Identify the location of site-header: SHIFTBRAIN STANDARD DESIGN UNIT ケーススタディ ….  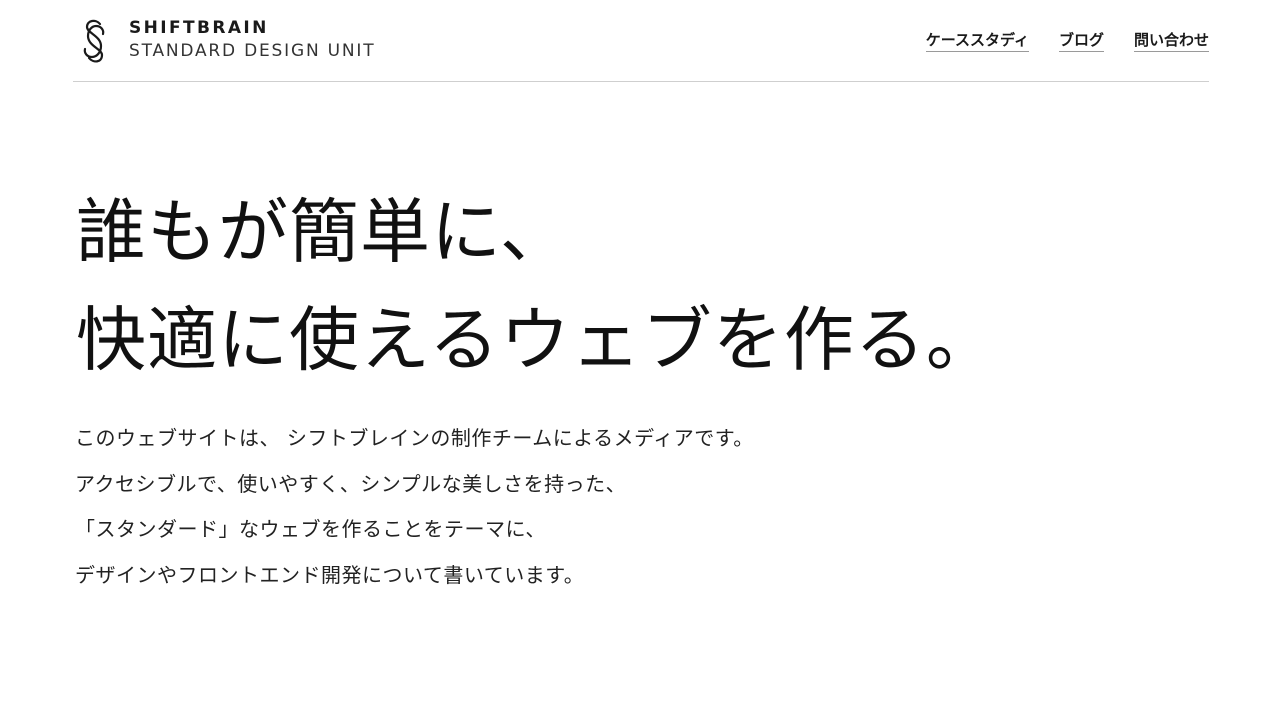
(641, 41).